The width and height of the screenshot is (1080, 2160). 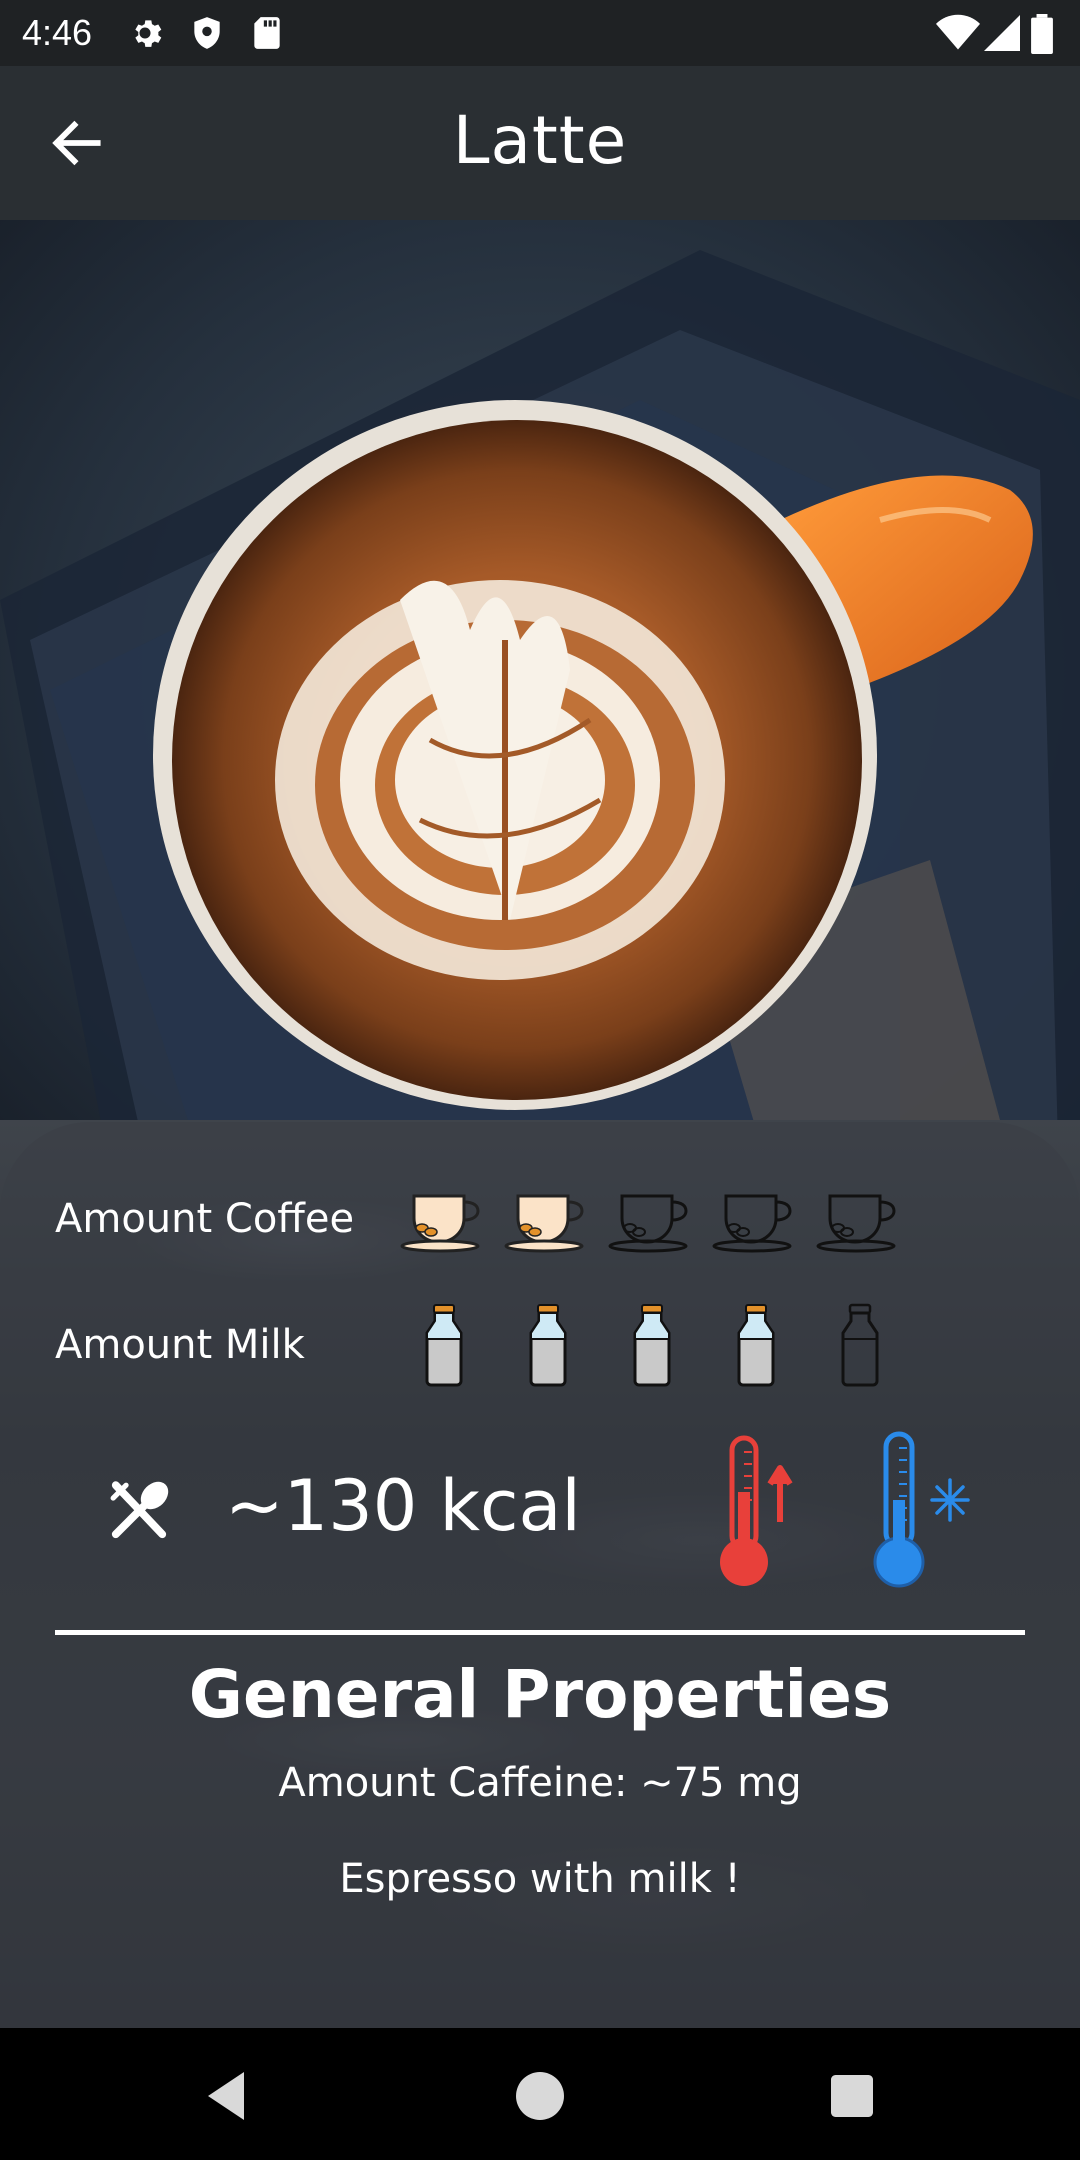 I want to click on coffee-rating, so click(x=652, y=1221).